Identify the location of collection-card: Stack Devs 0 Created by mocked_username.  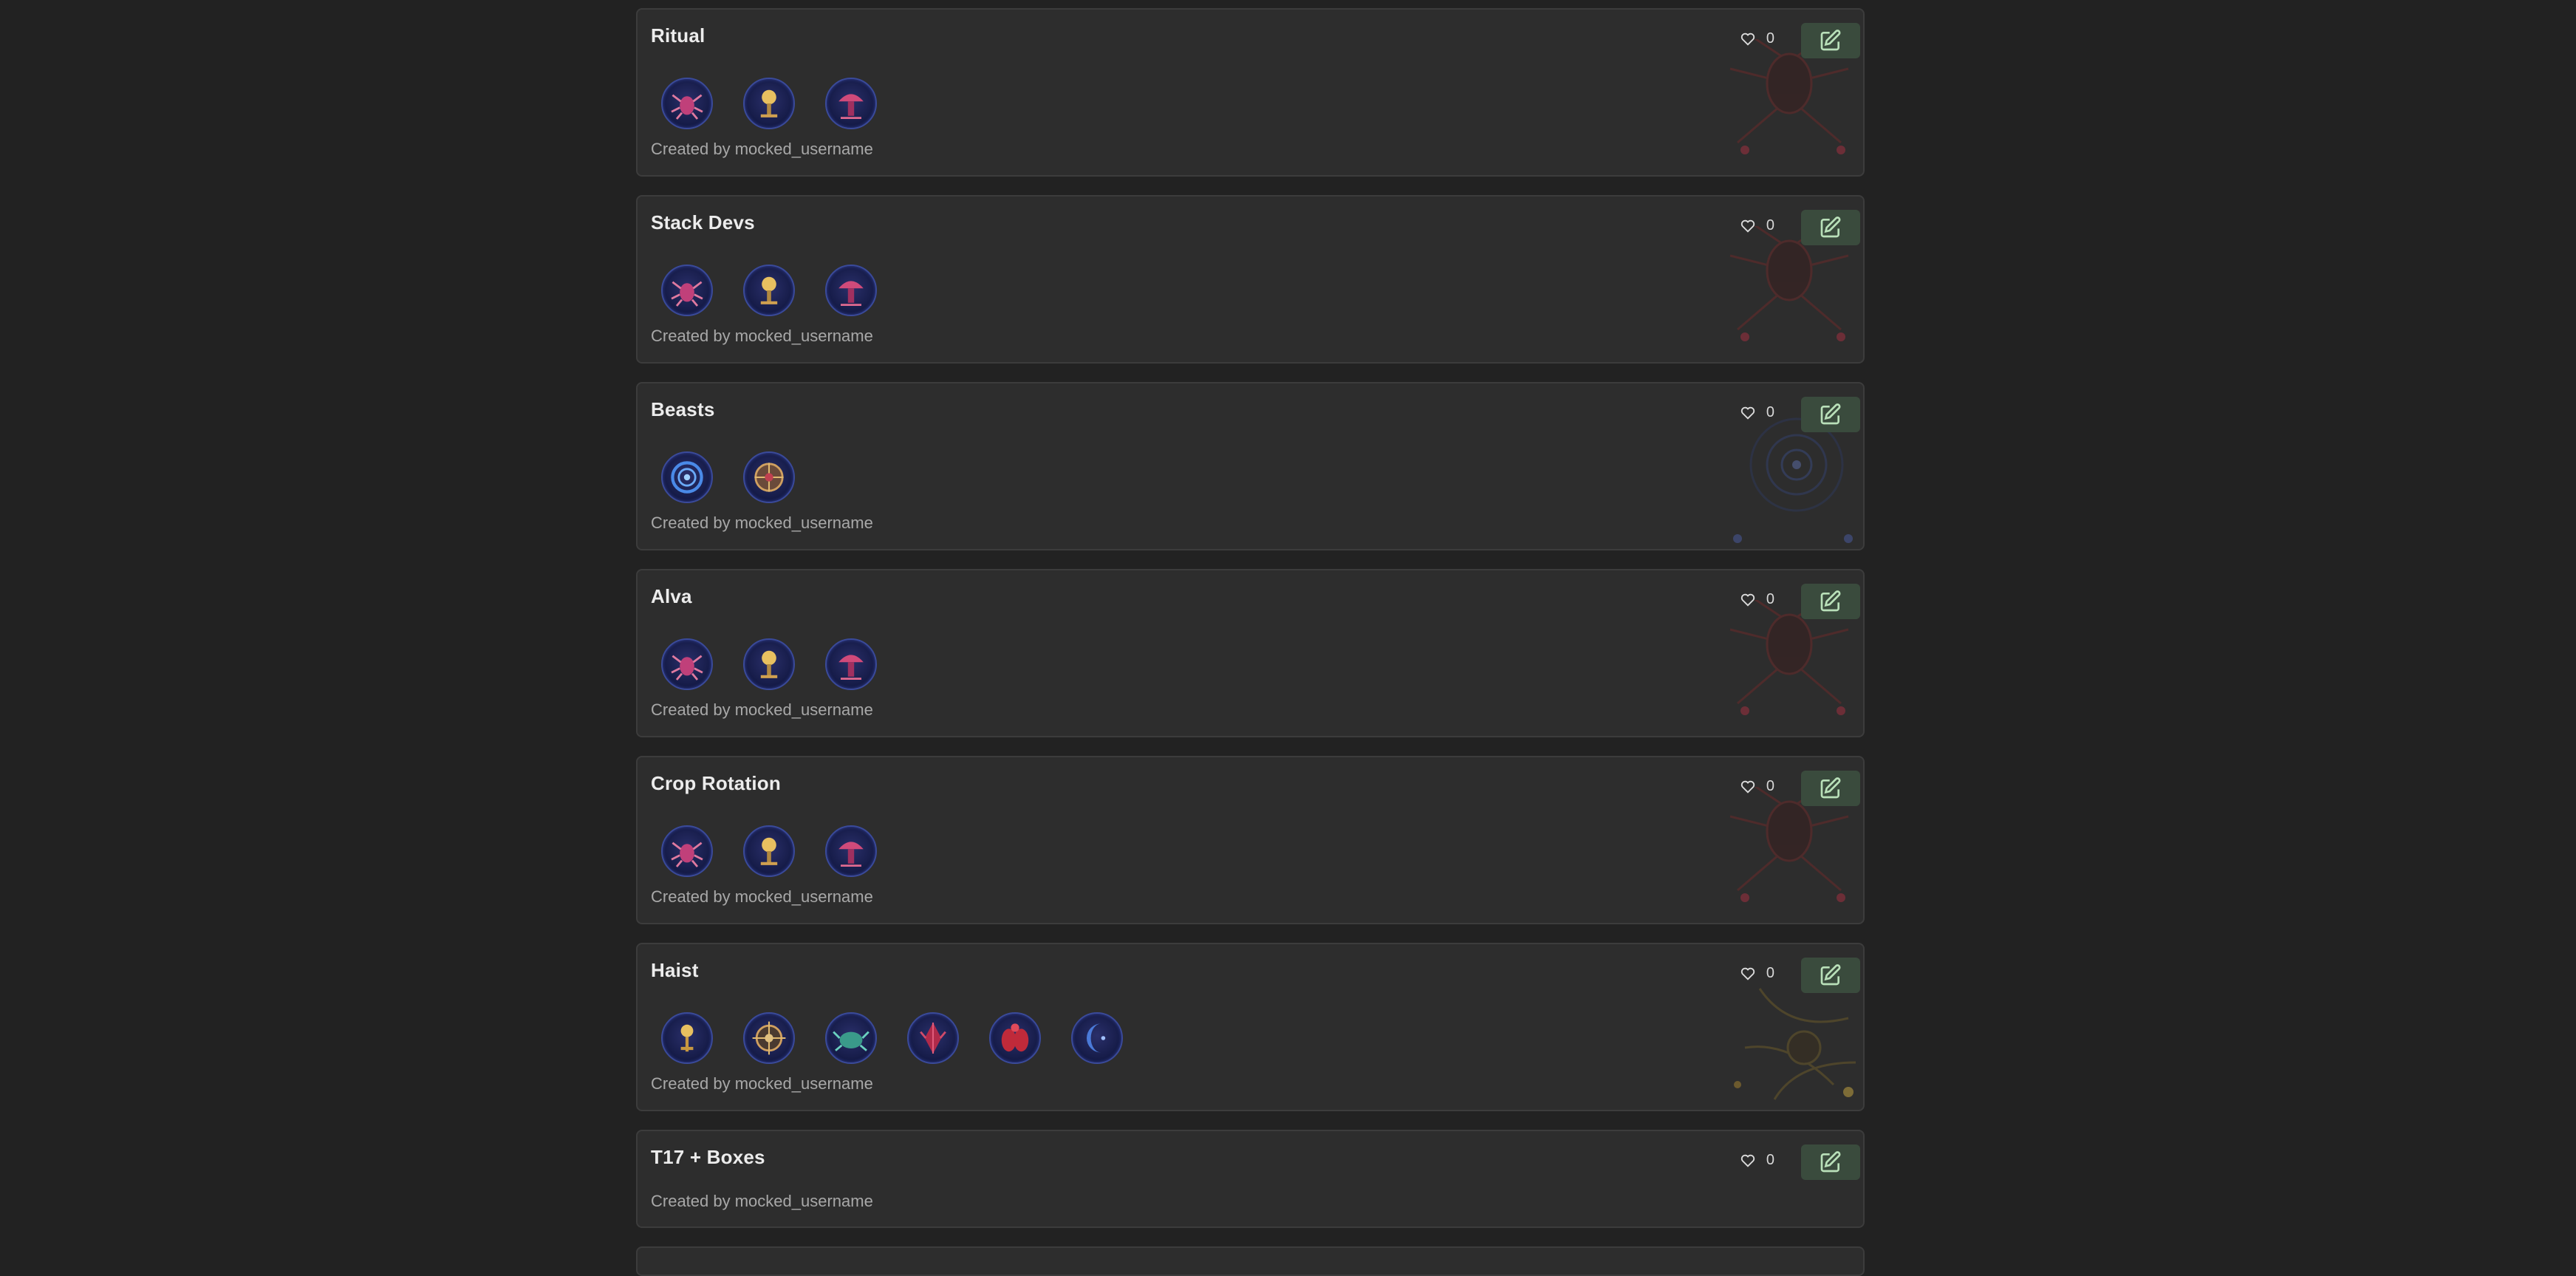
(1250, 279).